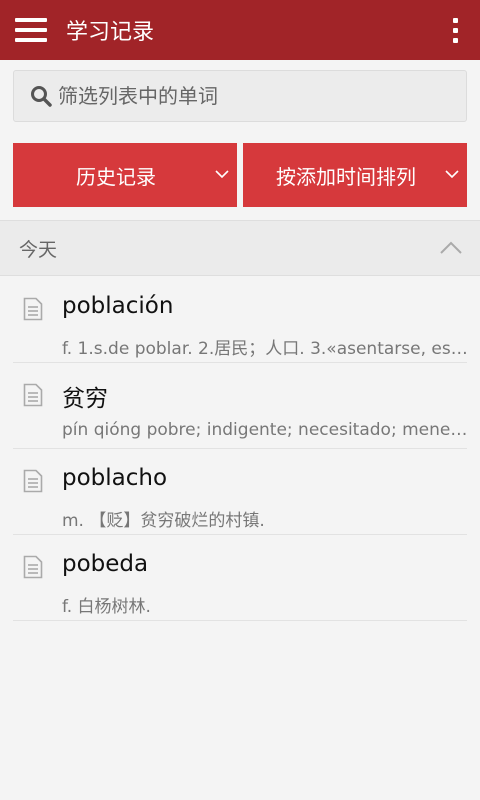 This screenshot has height=800, width=480. Describe the element at coordinates (455, 30) in the screenshot. I see `more-options-button` at that location.